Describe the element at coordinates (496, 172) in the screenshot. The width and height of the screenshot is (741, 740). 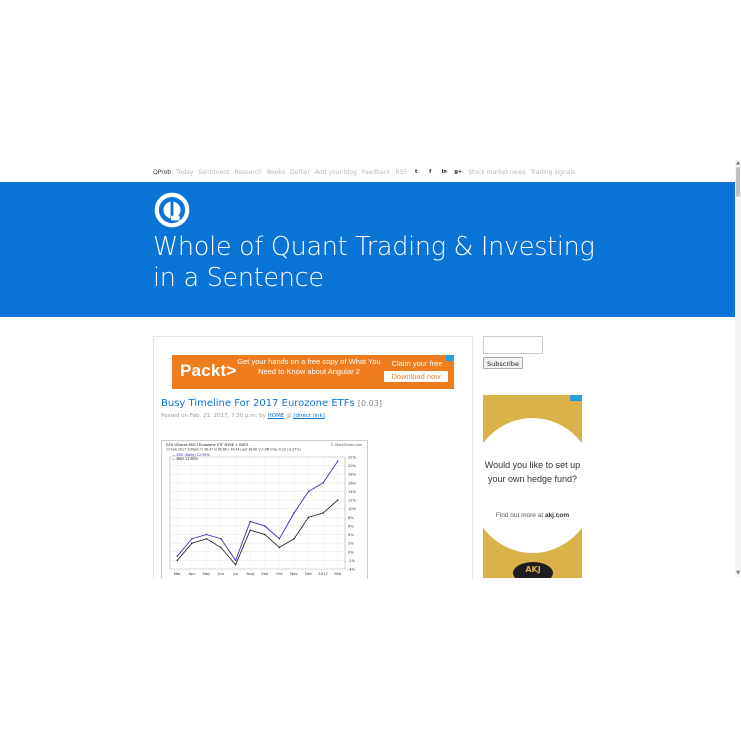
I see `nav-link-stock-news: Stock market news` at that location.